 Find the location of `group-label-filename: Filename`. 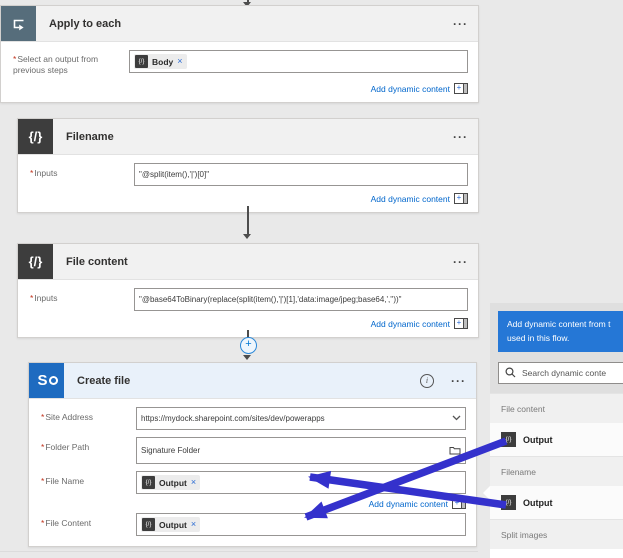

group-label-filename: Filename is located at coordinates (556, 471).